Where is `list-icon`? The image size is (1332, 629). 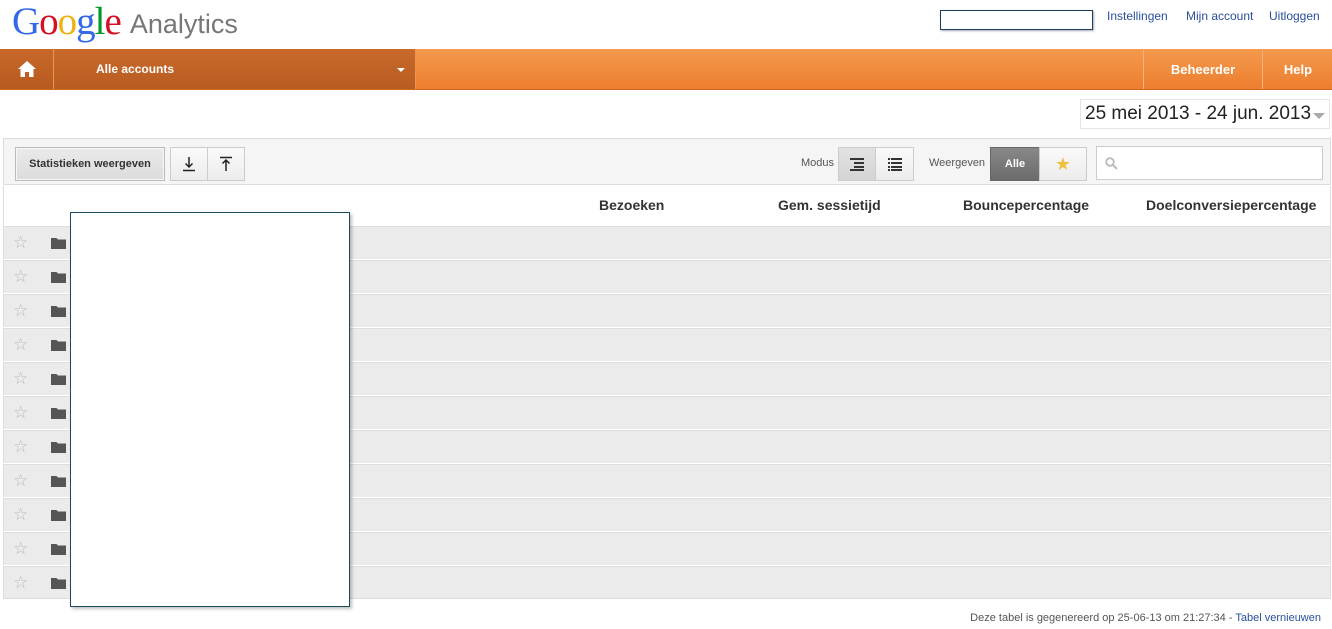
list-icon is located at coordinates (894, 164).